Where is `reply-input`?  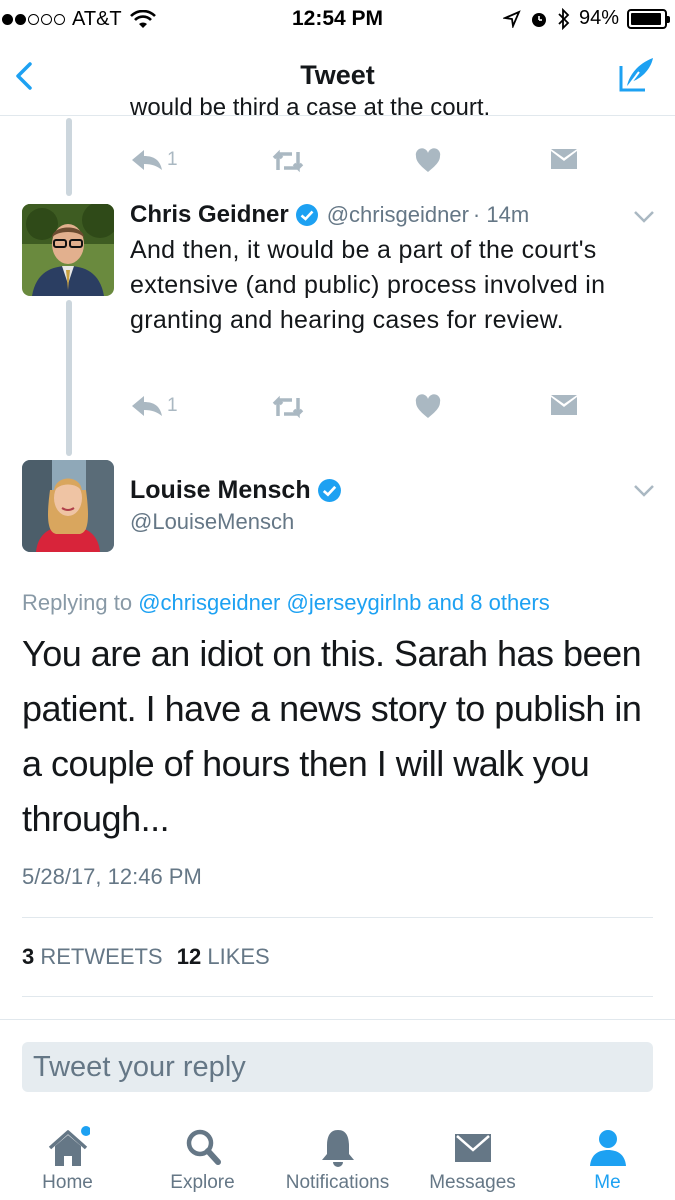 reply-input is located at coordinates (337, 1067).